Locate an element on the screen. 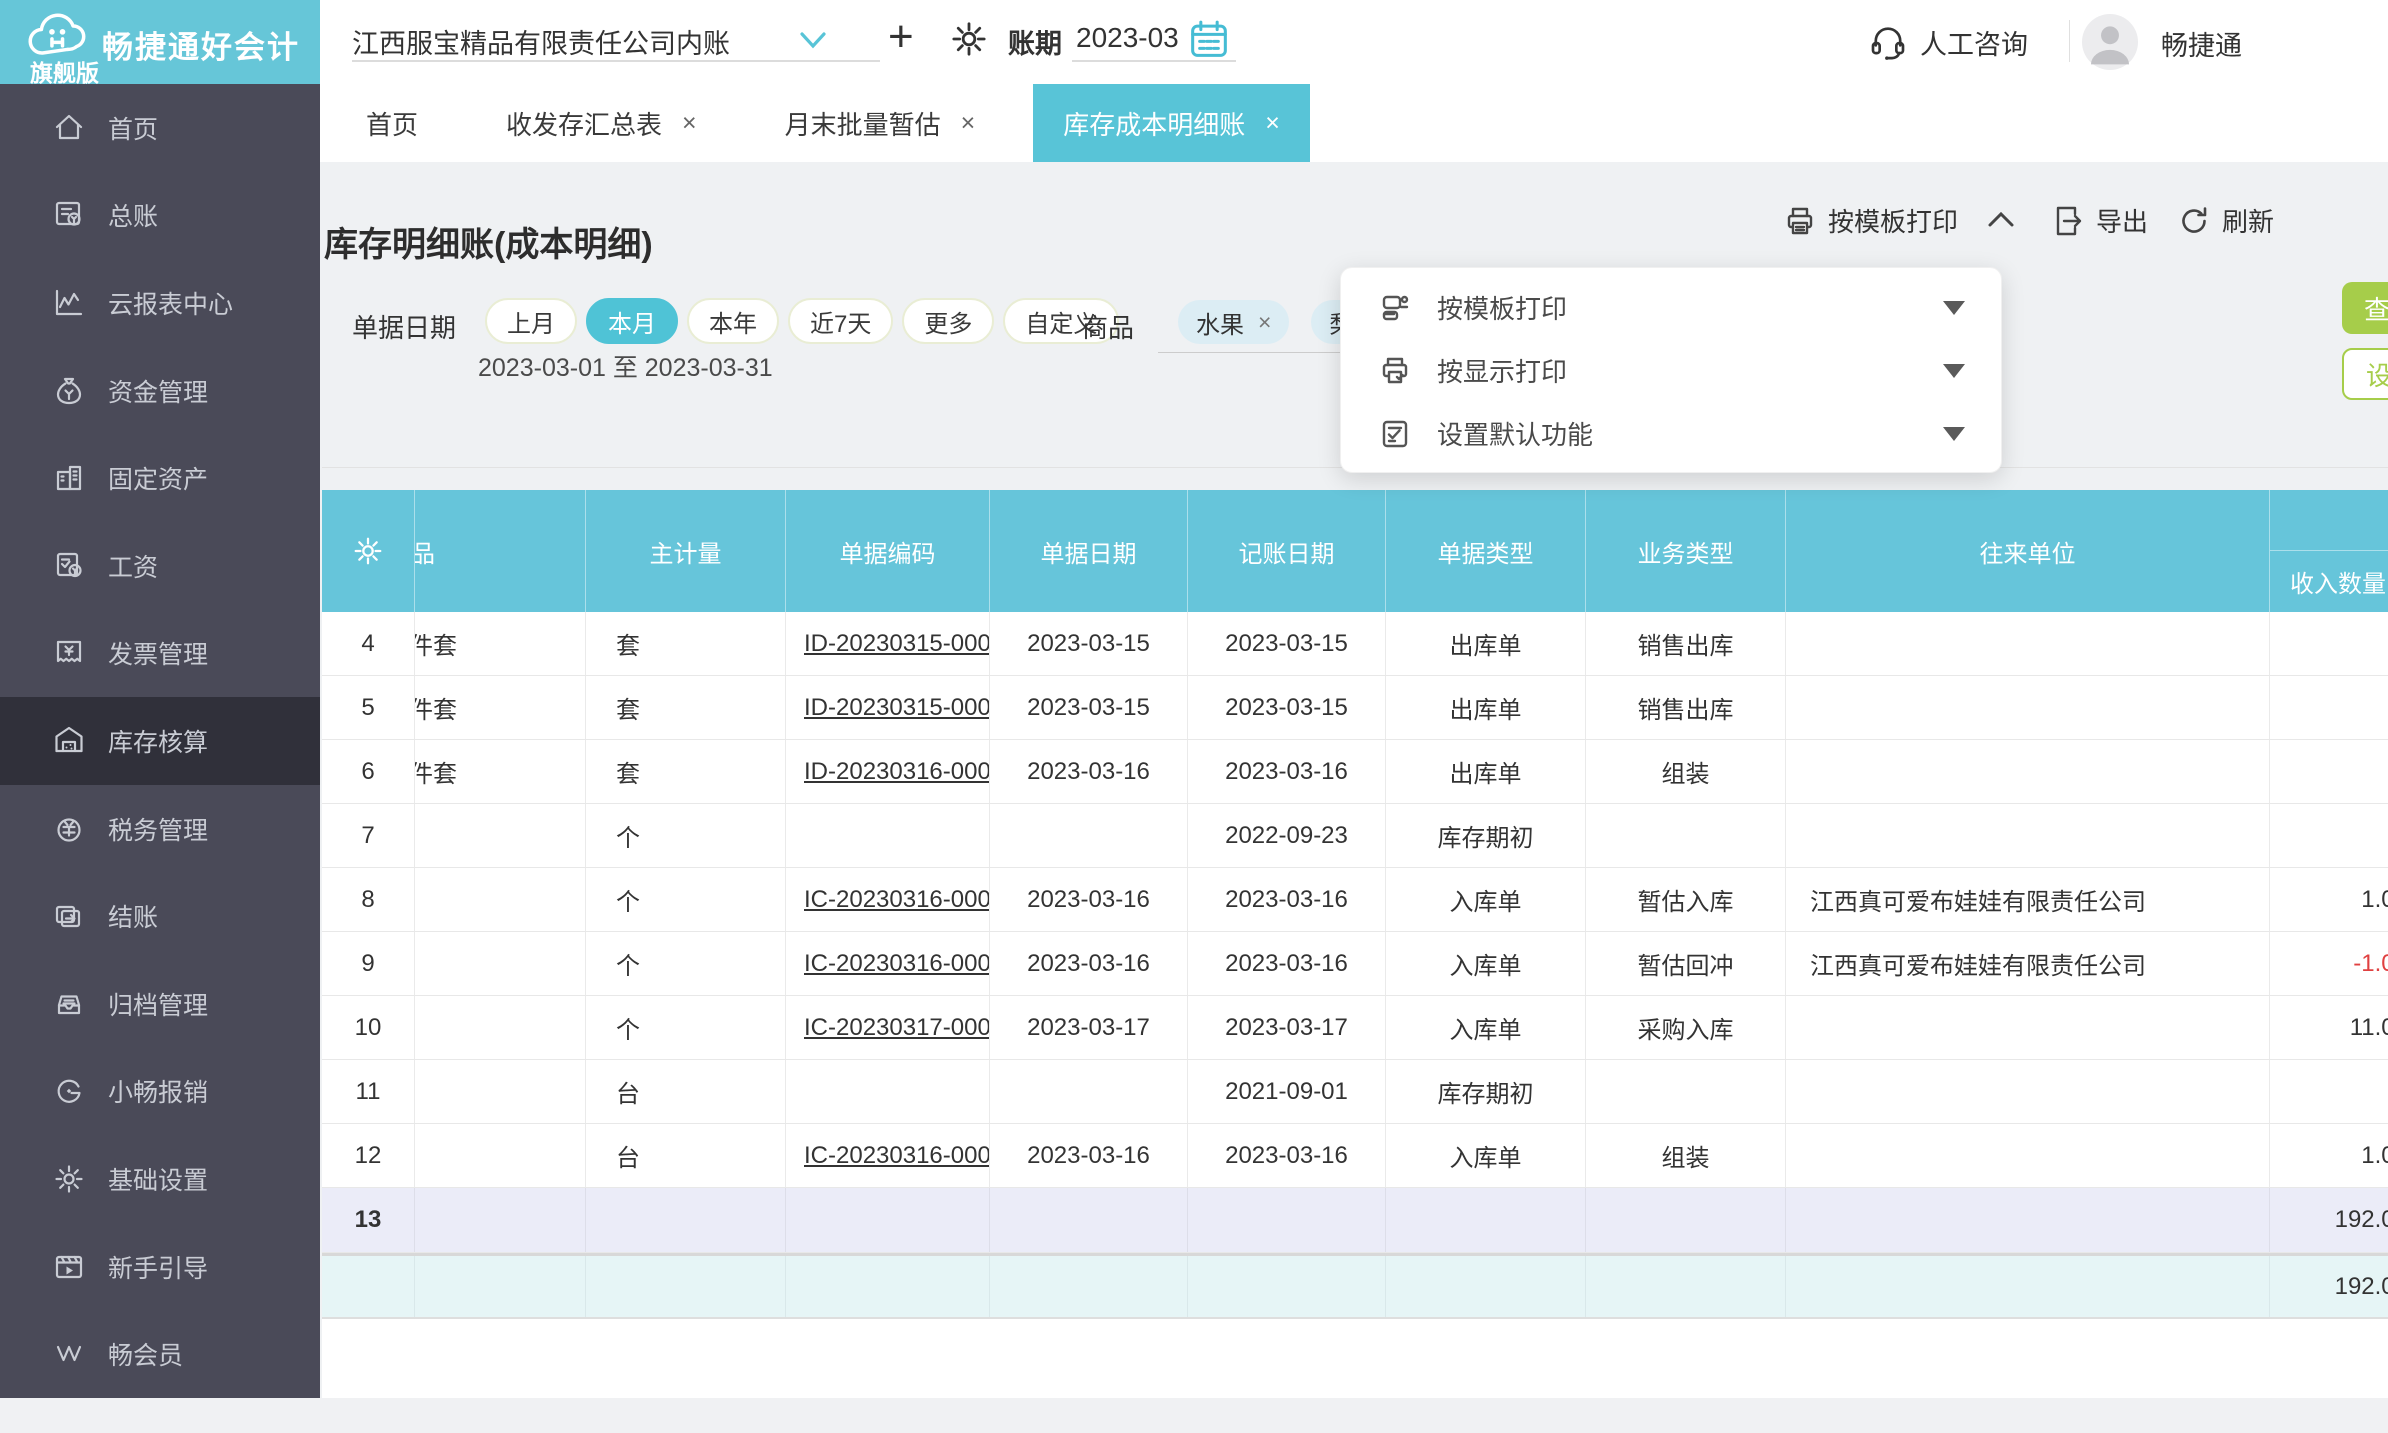 This screenshot has width=2388, height=1433. sidebar-item-固定资产: 固定资产 is located at coordinates (160, 478).